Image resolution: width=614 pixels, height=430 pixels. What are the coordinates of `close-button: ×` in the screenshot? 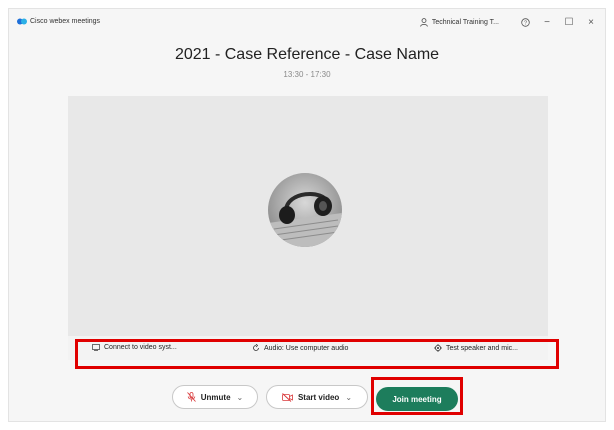 It's located at (591, 22).